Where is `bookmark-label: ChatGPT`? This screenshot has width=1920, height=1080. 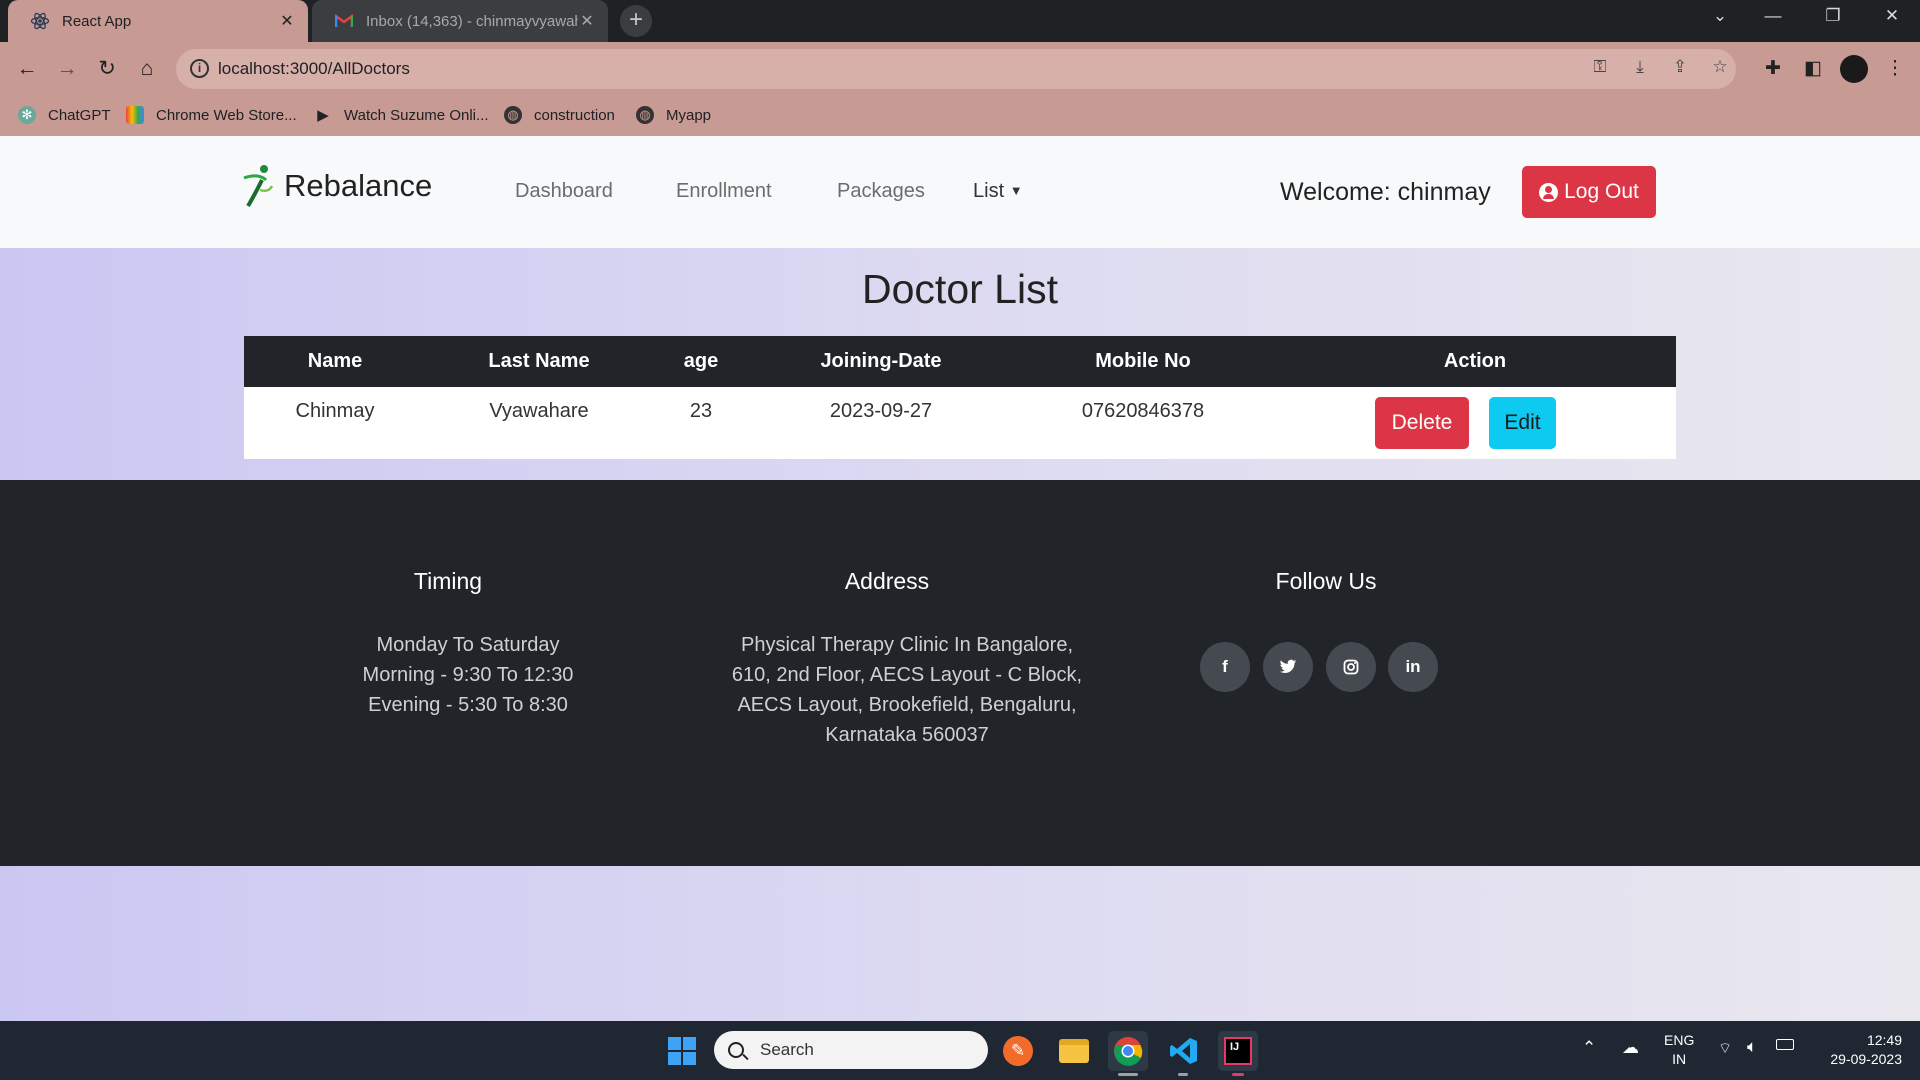
bookmark-label: ChatGPT is located at coordinates (79, 115).